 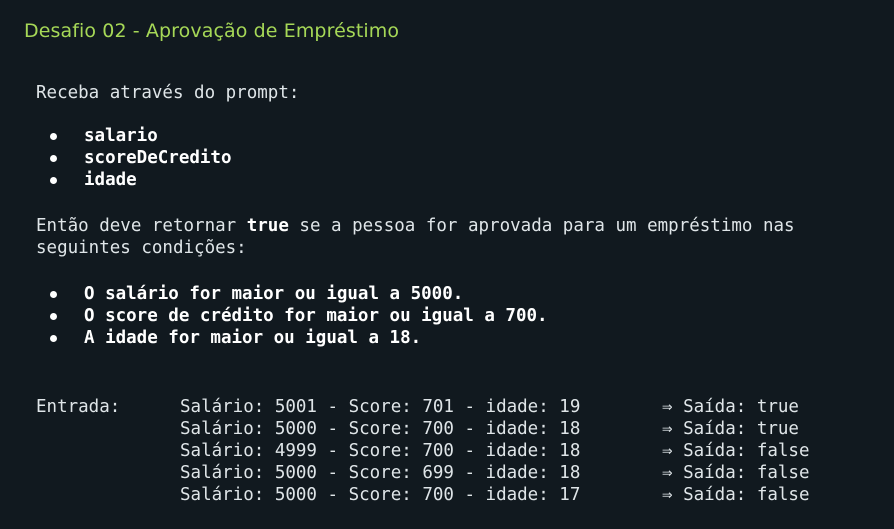 What do you see at coordinates (380, 429) in the screenshot?
I see `example-input: Salário: 5000 - Score: 700 - idade: 18` at bounding box center [380, 429].